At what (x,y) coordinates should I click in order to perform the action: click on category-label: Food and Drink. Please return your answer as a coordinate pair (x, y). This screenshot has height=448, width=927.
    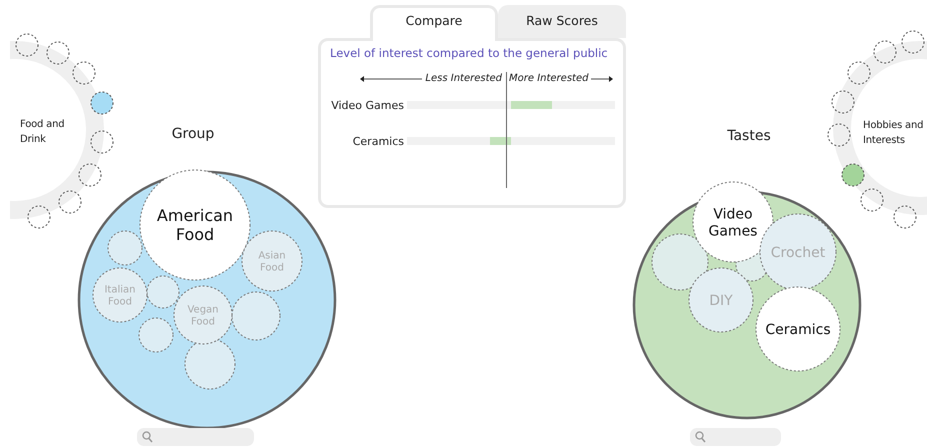
    Looking at the image, I should click on (43, 132).